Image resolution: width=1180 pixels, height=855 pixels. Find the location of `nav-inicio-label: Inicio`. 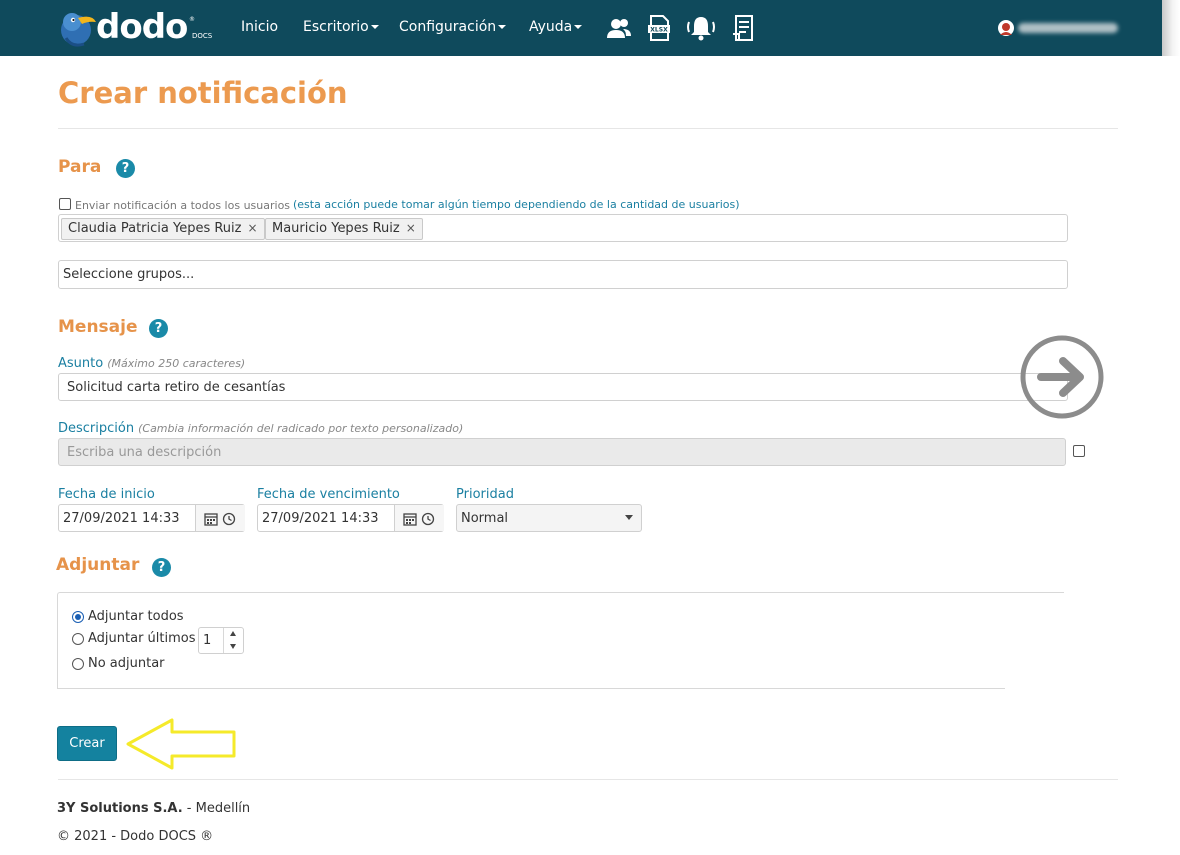

nav-inicio-label: Inicio is located at coordinates (260, 27).